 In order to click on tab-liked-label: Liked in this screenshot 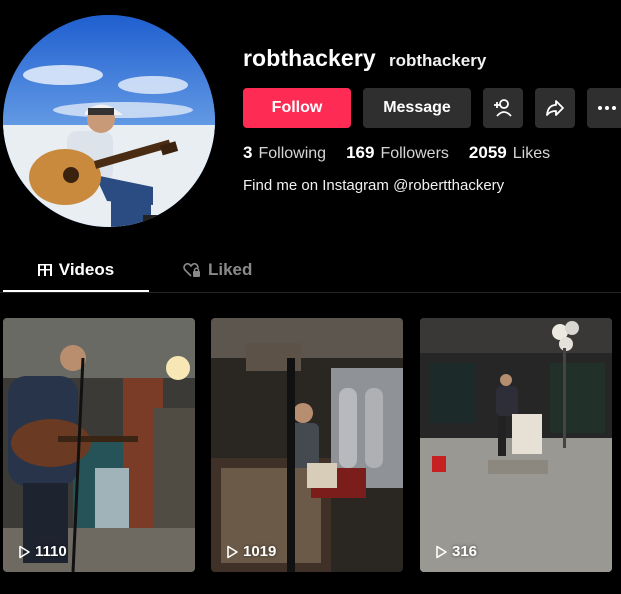, I will do `click(230, 269)`.